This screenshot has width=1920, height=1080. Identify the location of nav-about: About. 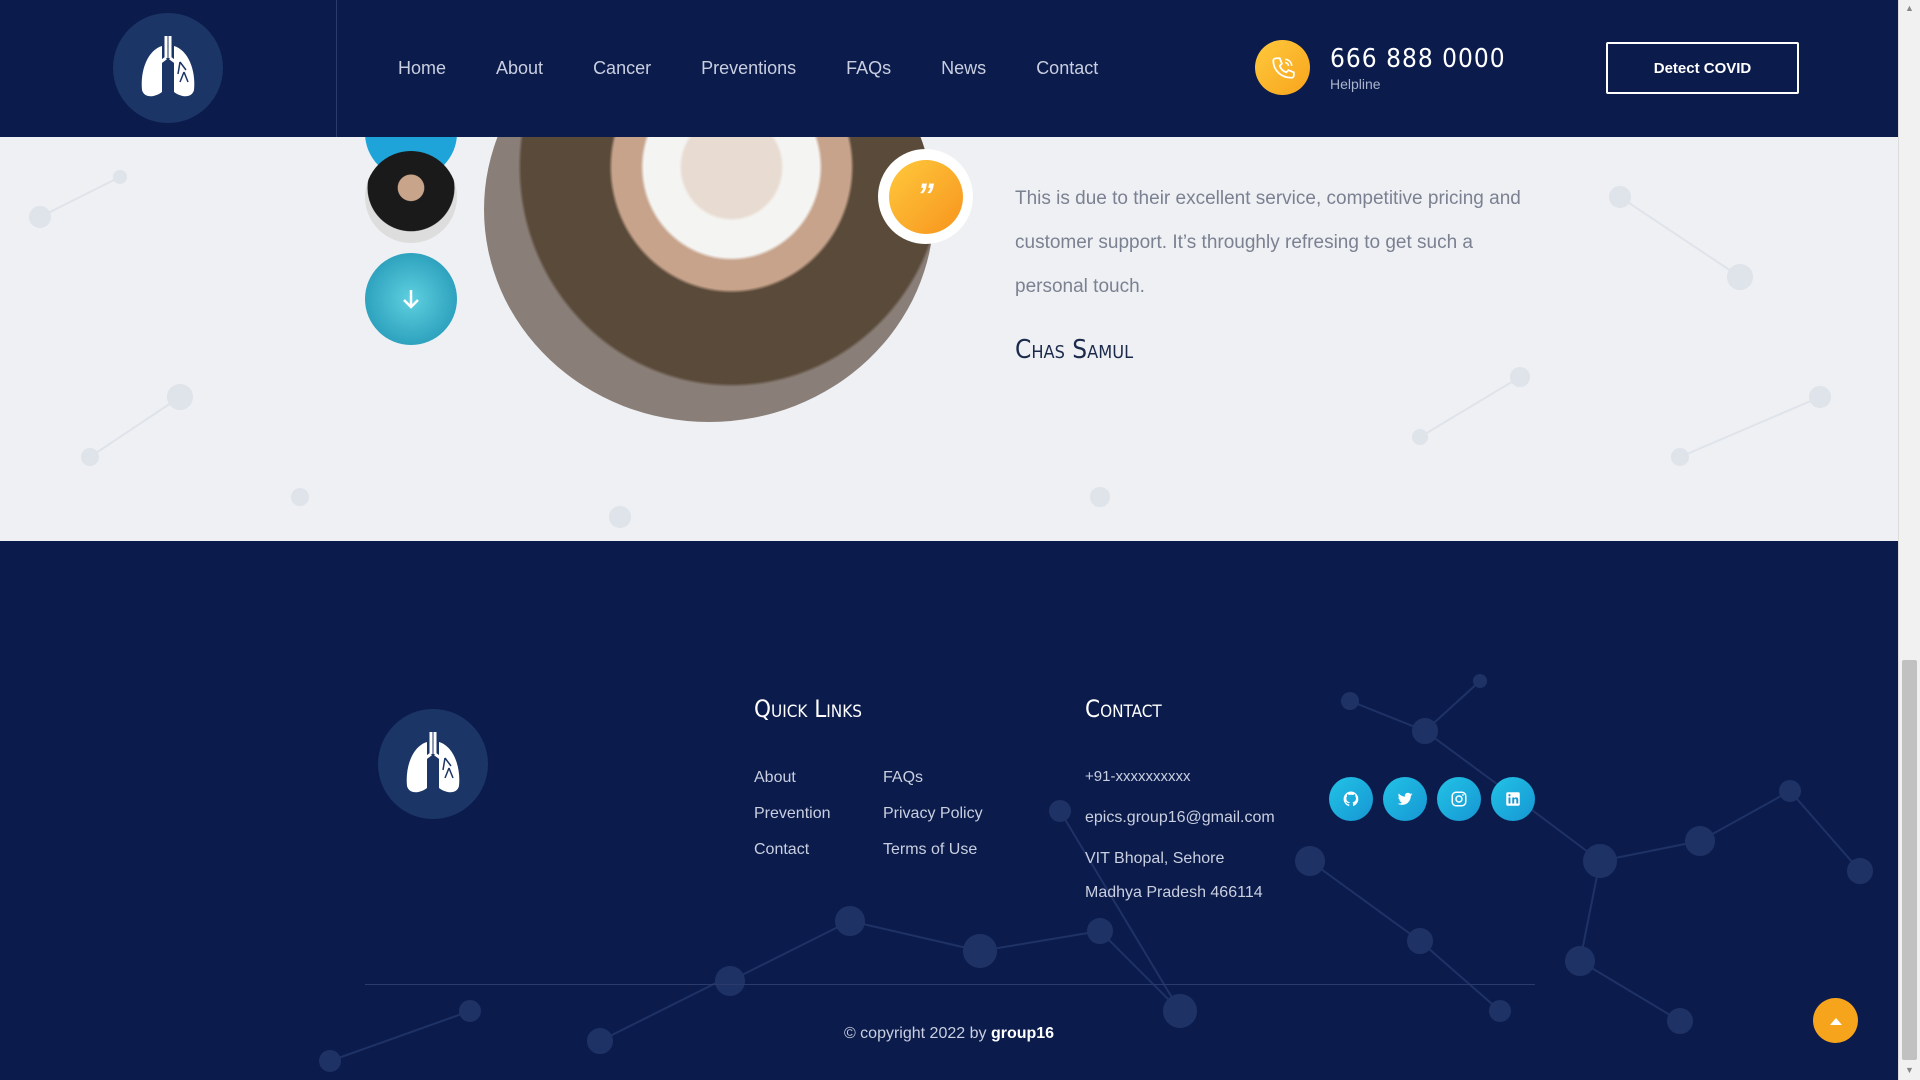
(519, 68).